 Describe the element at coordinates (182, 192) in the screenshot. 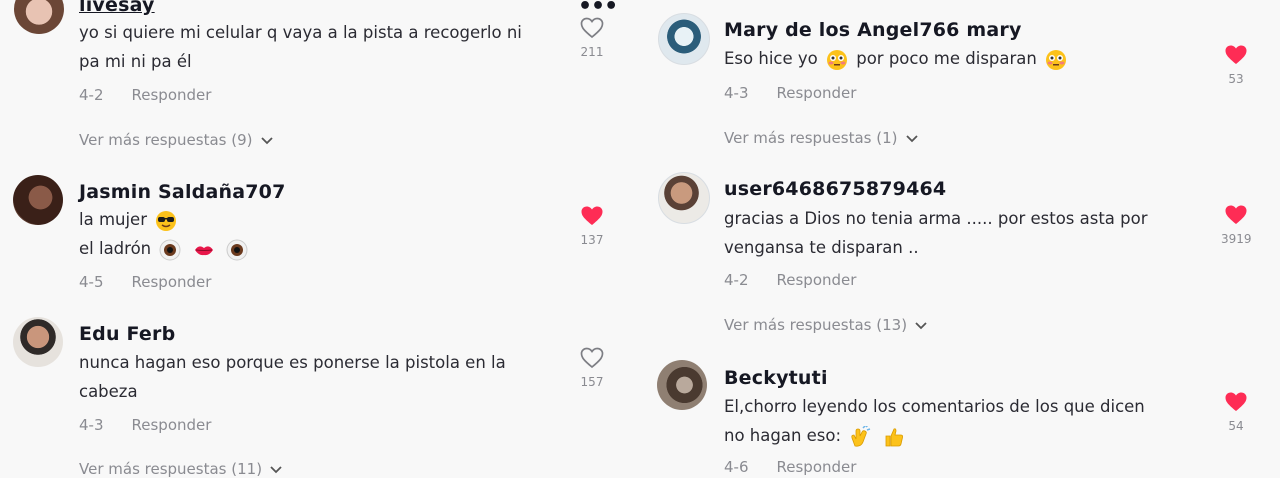

I see `comment-author: Jasmin Saldaña707` at that location.